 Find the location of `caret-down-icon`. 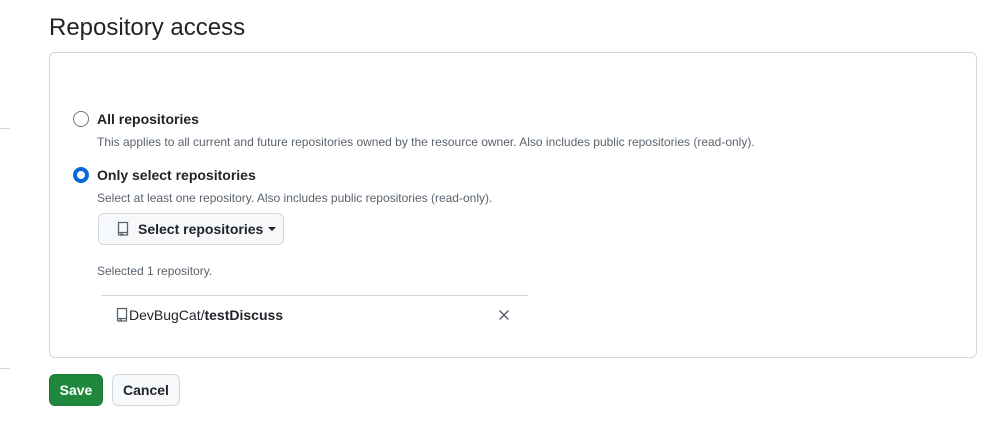

caret-down-icon is located at coordinates (272, 229).